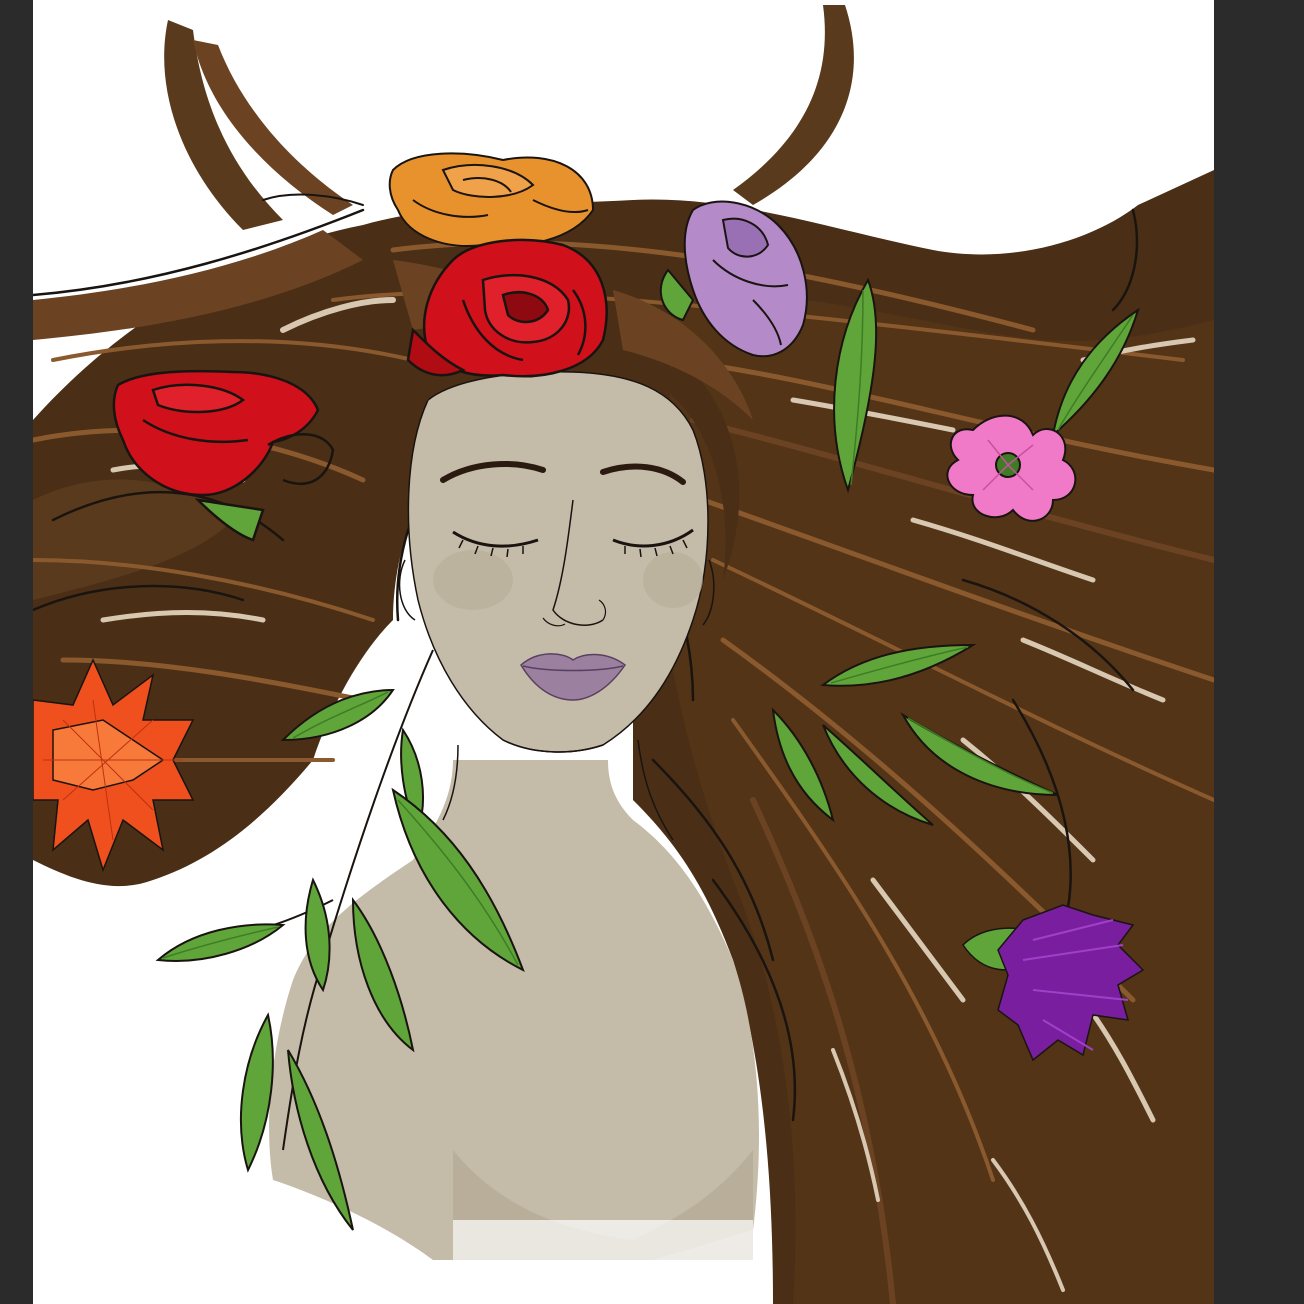 Image resolution: width=1304 pixels, height=1304 pixels. I want to click on orange-rose-icon, so click(491, 200).